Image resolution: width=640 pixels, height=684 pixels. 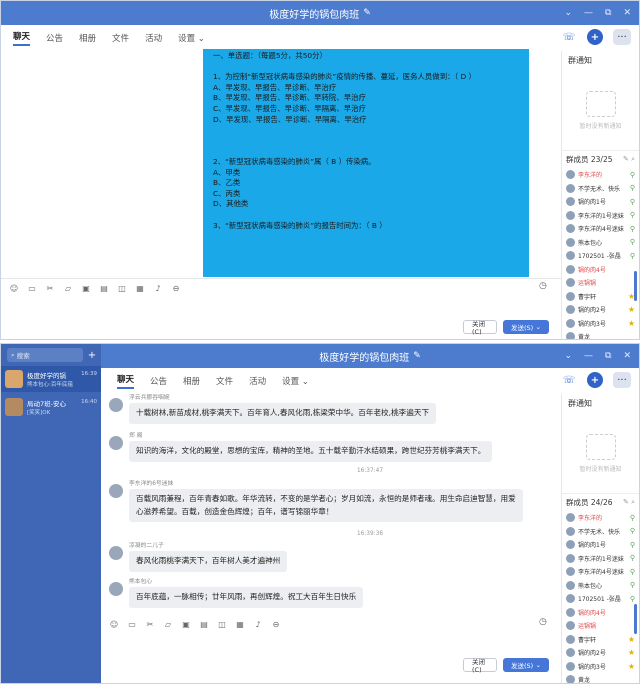 What do you see at coordinates (632, 201) in the screenshot?
I see `member-badge-icon: ⚲` at bounding box center [632, 201].